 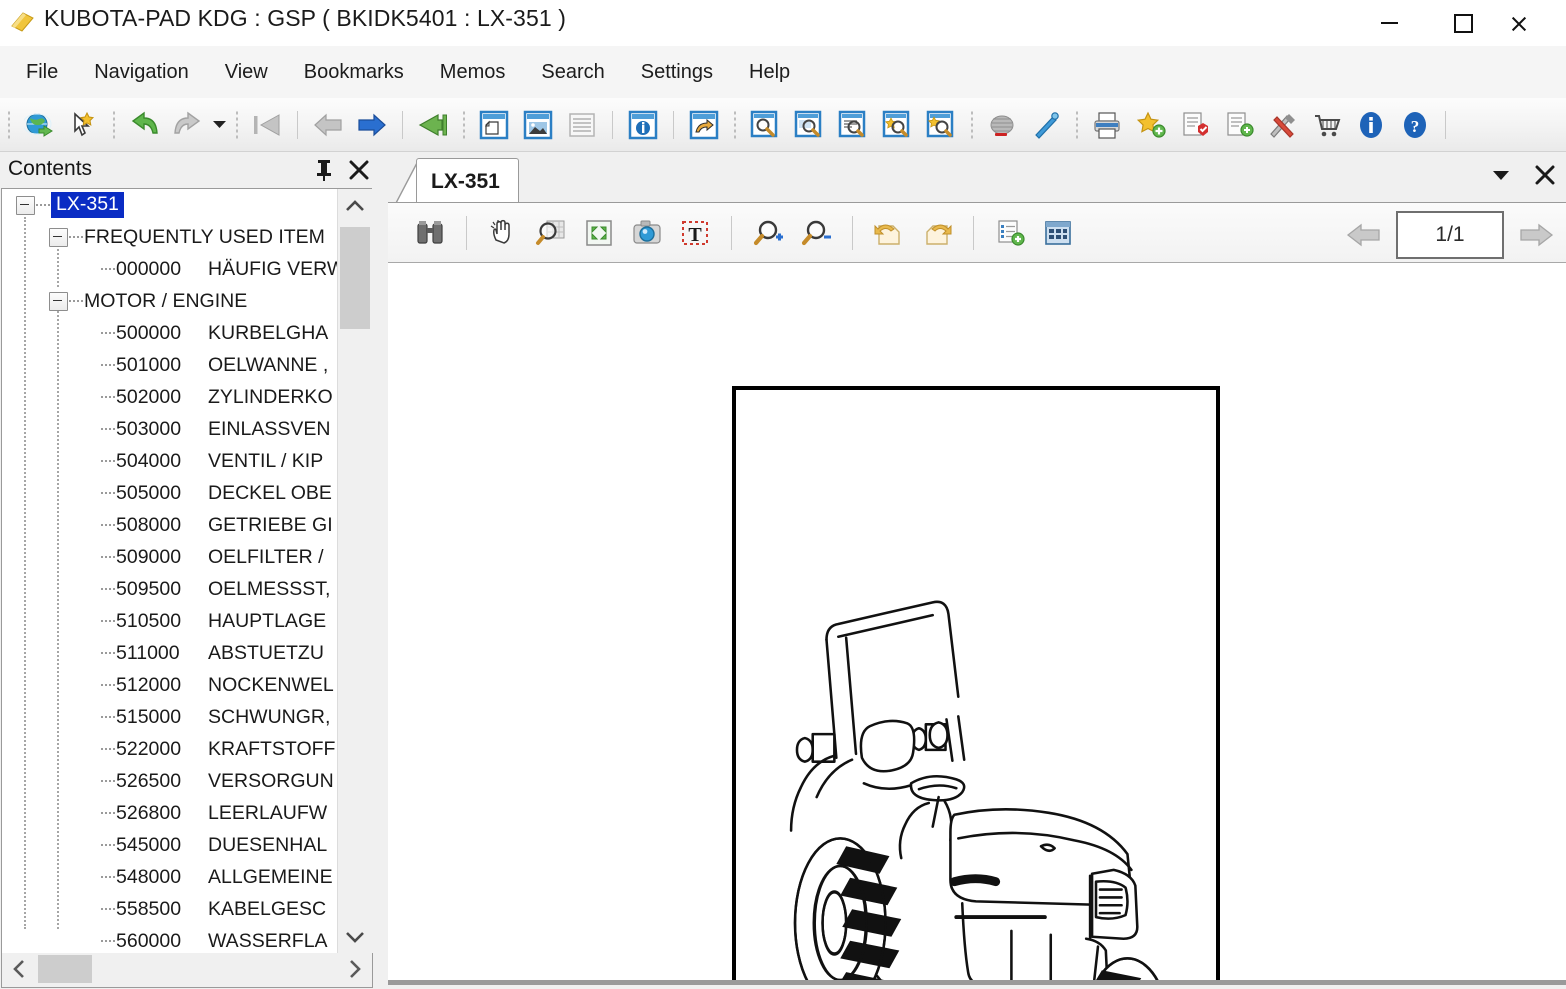 What do you see at coordinates (178, 525) in the screenshot?
I see `tree-item: 508000 GETRIEBE GI` at bounding box center [178, 525].